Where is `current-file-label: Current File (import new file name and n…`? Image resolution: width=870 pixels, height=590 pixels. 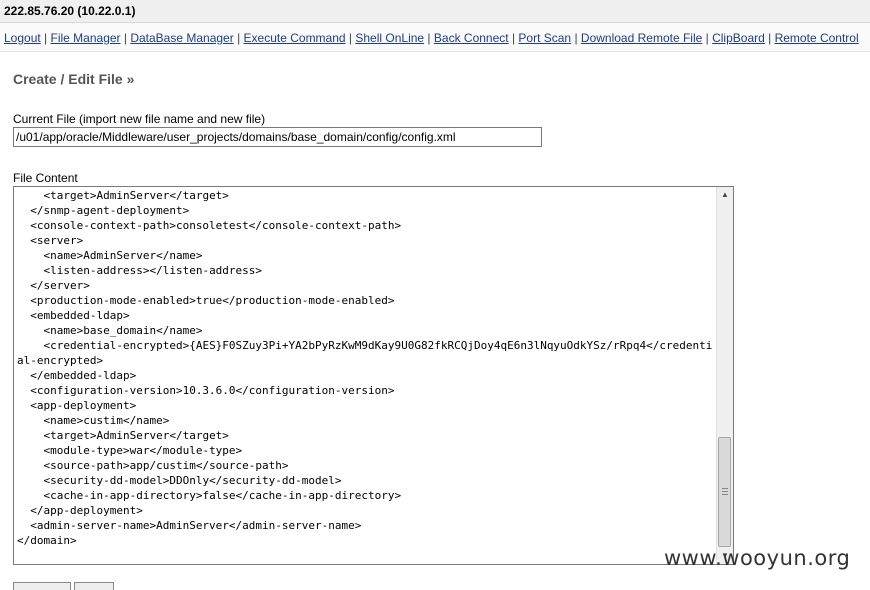
current-file-label: Current File (import new file name and n… is located at coordinates (139, 119).